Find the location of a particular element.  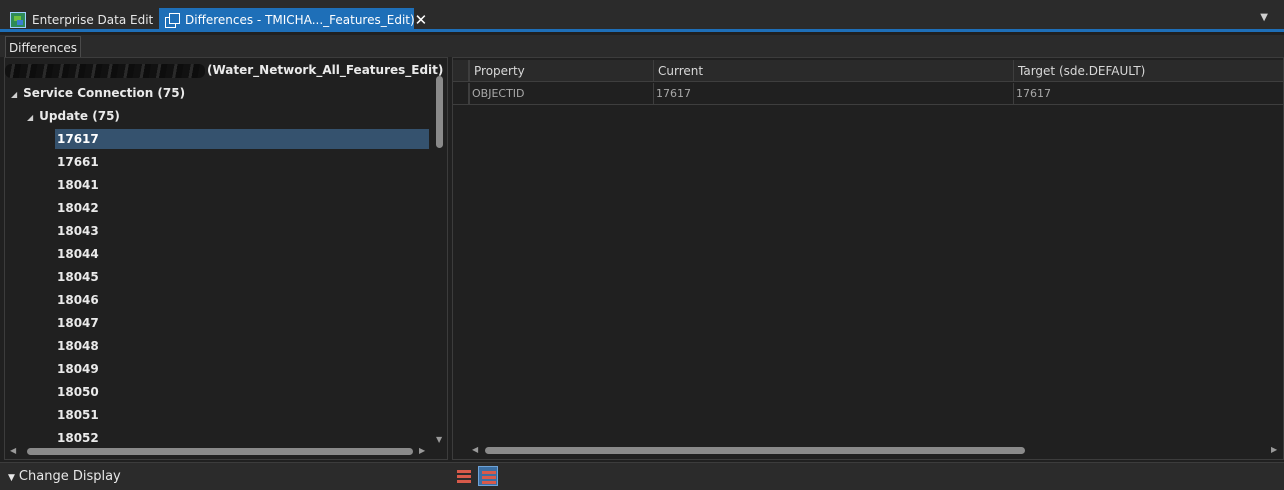

tree-item: 18050 is located at coordinates (242, 392).